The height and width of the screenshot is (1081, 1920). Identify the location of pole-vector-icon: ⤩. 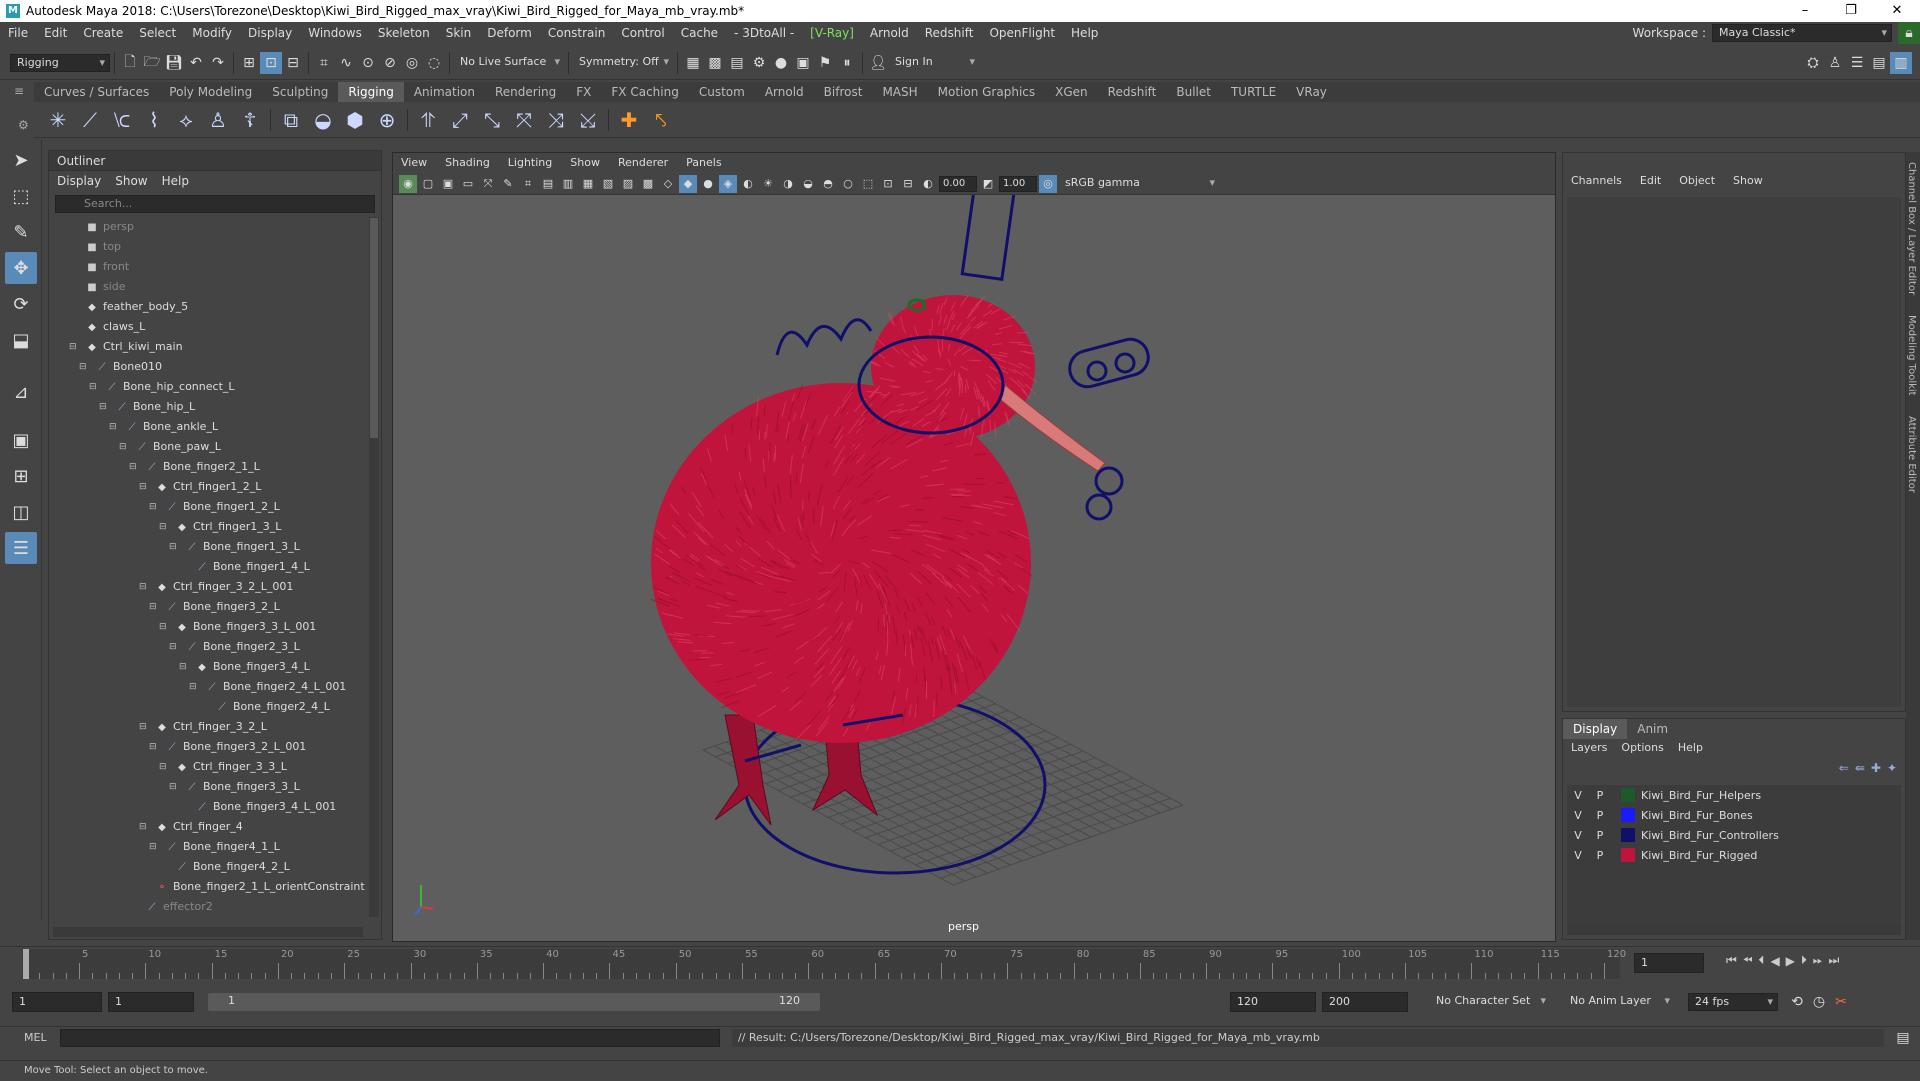
(588, 120).